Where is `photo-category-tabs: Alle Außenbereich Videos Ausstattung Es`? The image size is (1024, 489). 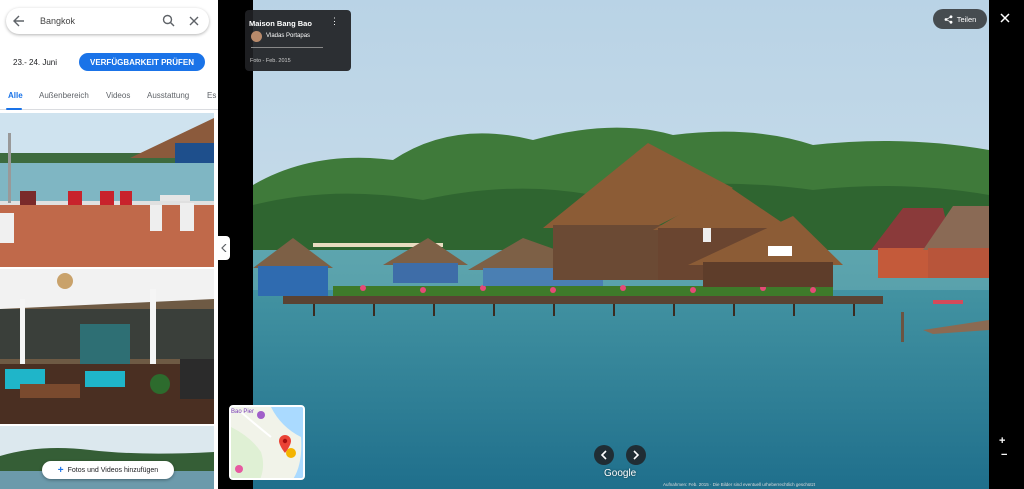
photo-category-tabs: Alle Außenbereich Videos Ausstattung Es is located at coordinates (109, 97).